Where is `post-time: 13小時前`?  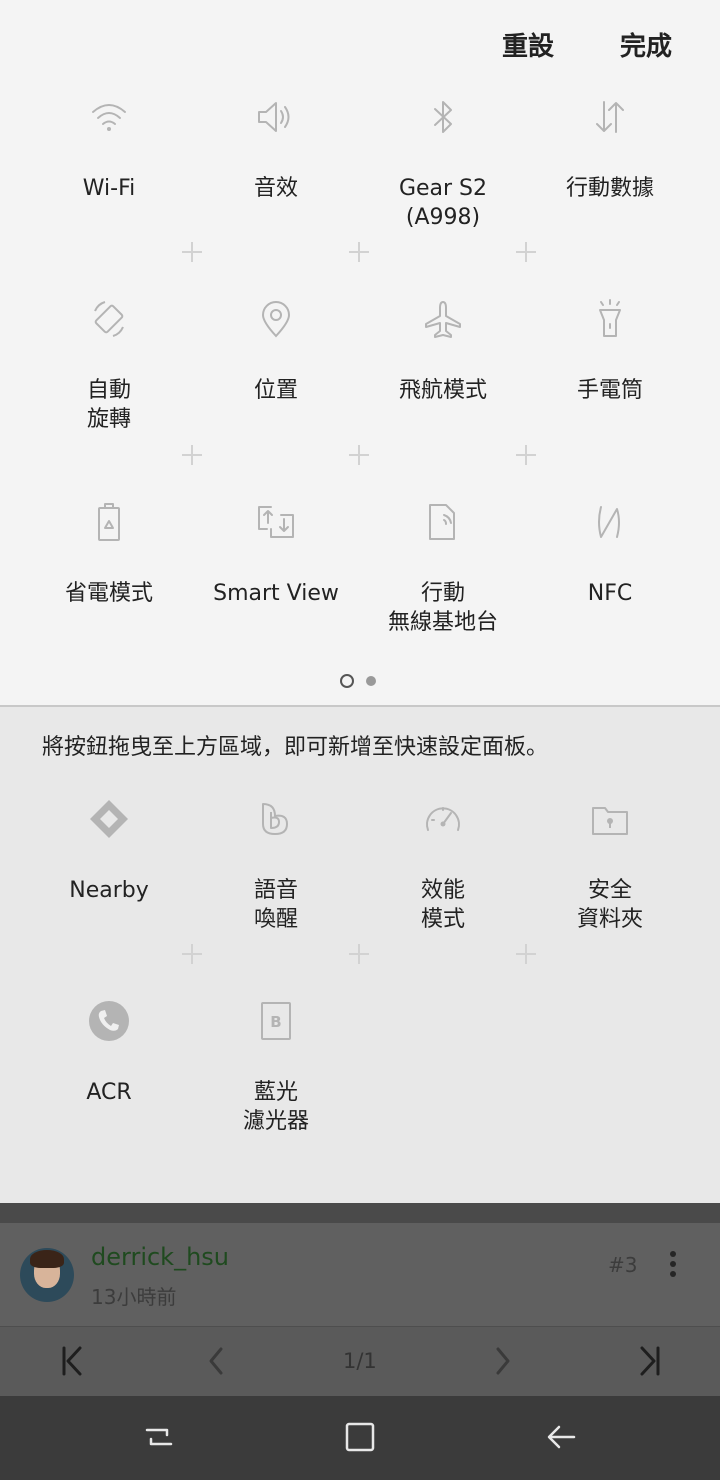
post-time: 13小時前 is located at coordinates (134, 1297).